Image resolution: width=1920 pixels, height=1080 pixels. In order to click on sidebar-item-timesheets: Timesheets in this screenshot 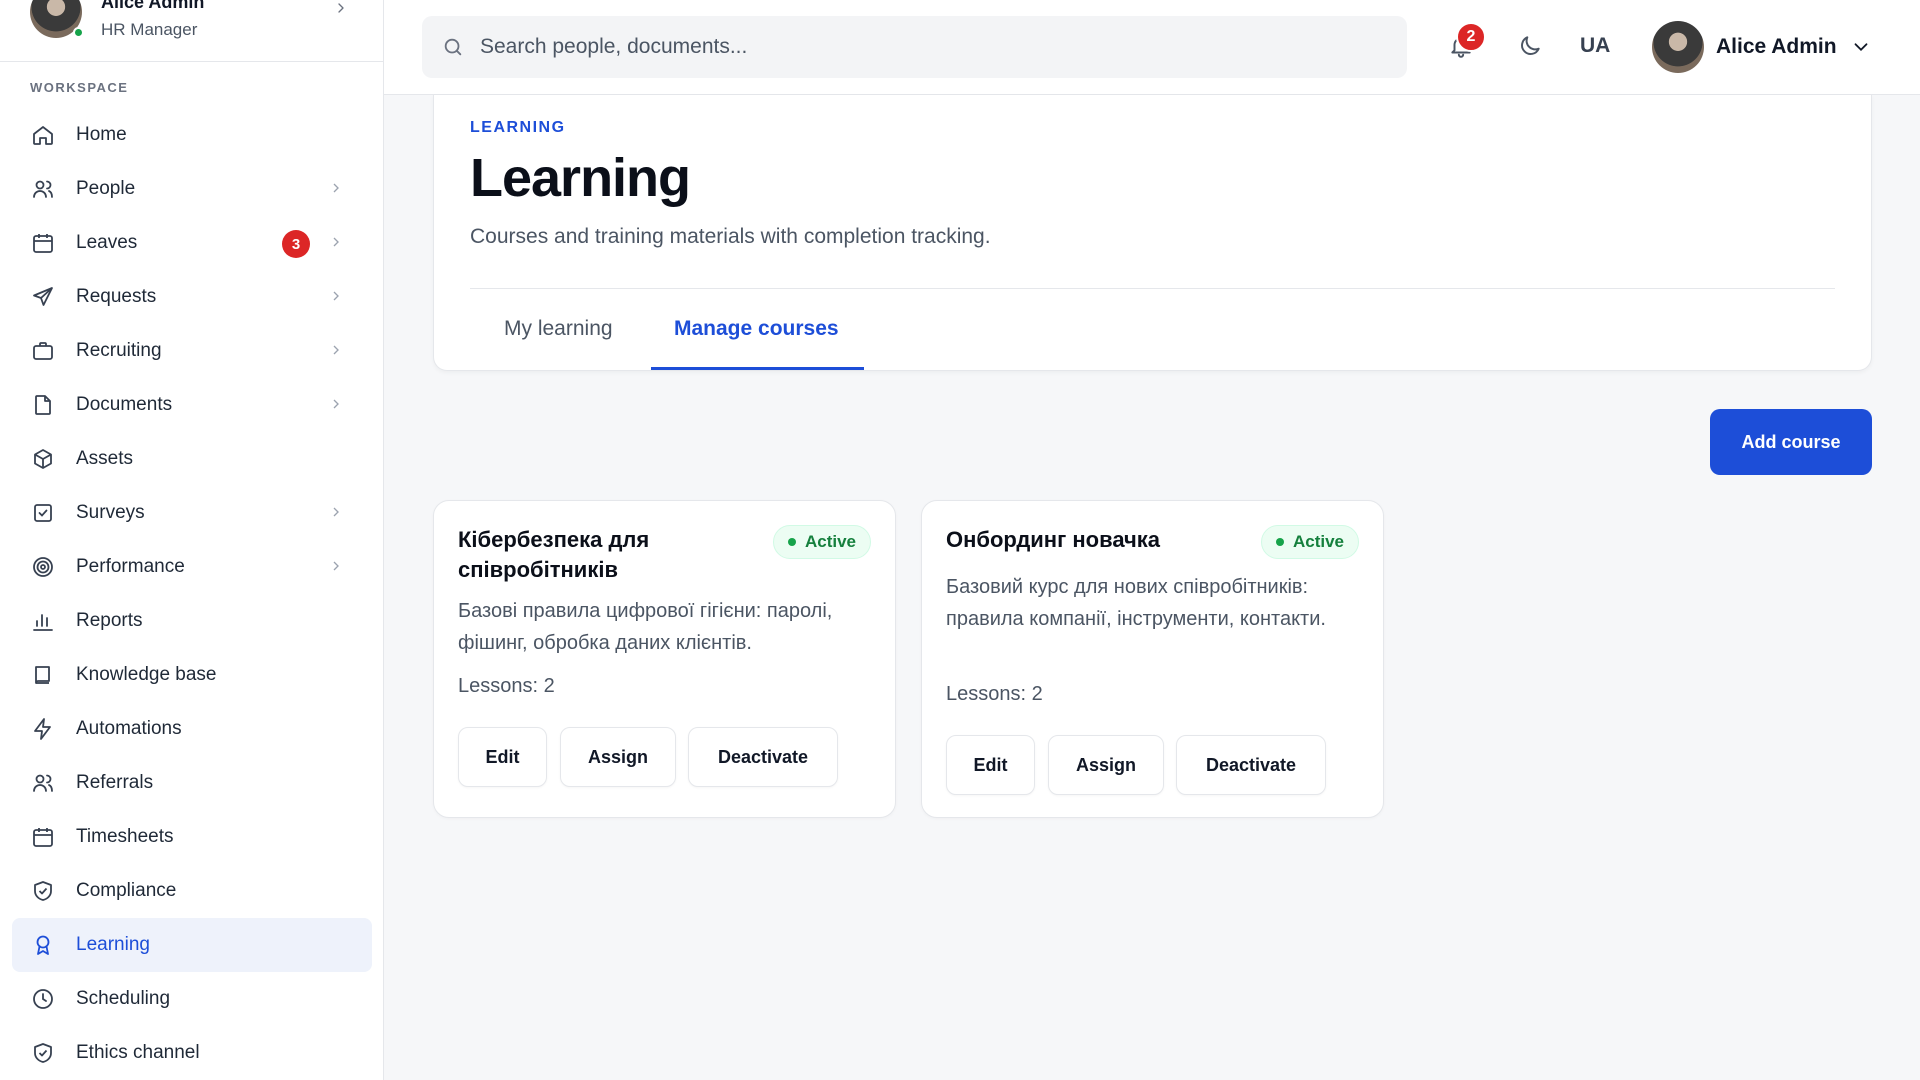, I will do `click(192, 837)`.